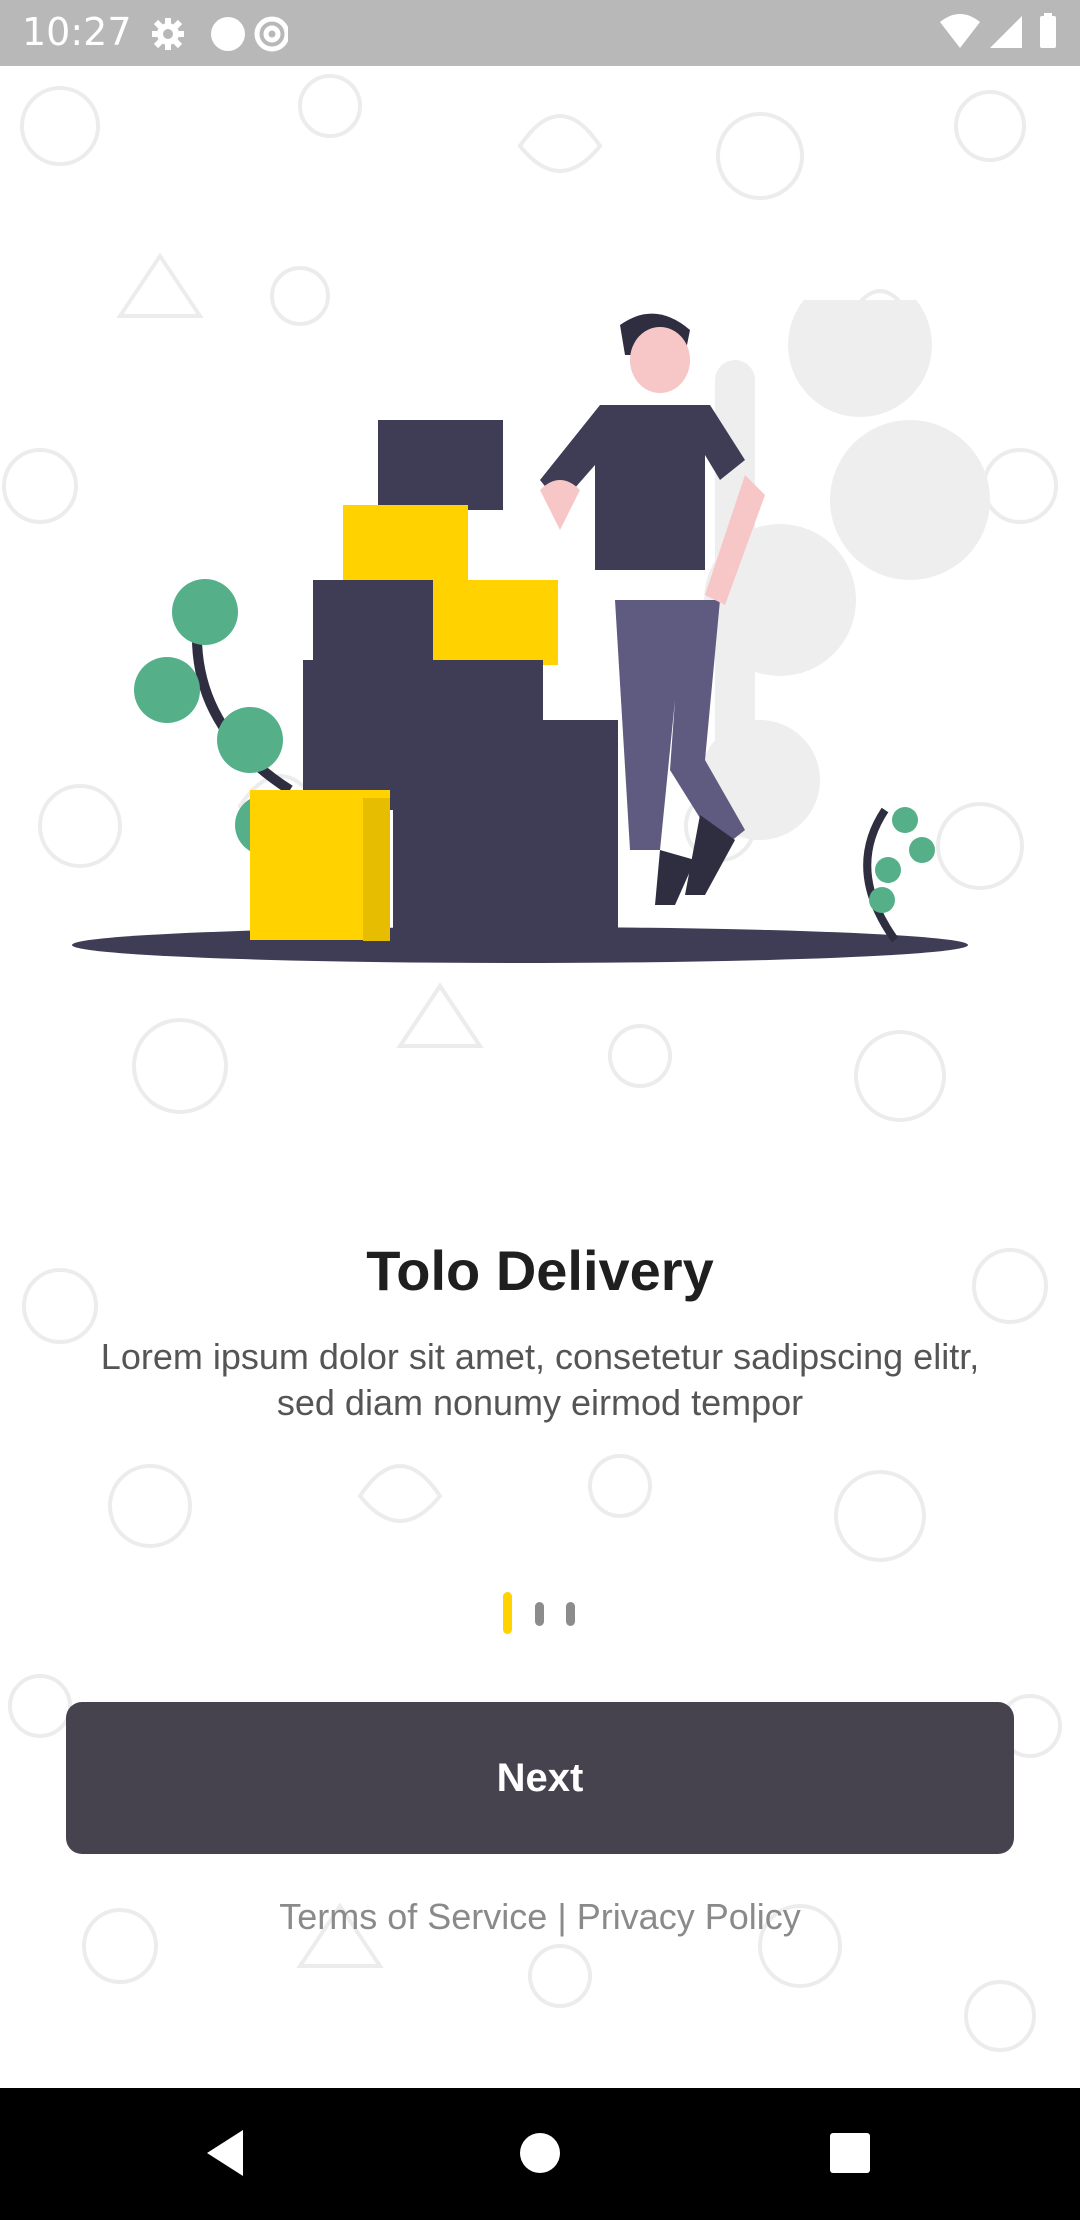 Image resolution: width=1080 pixels, height=2220 pixels. I want to click on back-icon, so click(225, 2153).